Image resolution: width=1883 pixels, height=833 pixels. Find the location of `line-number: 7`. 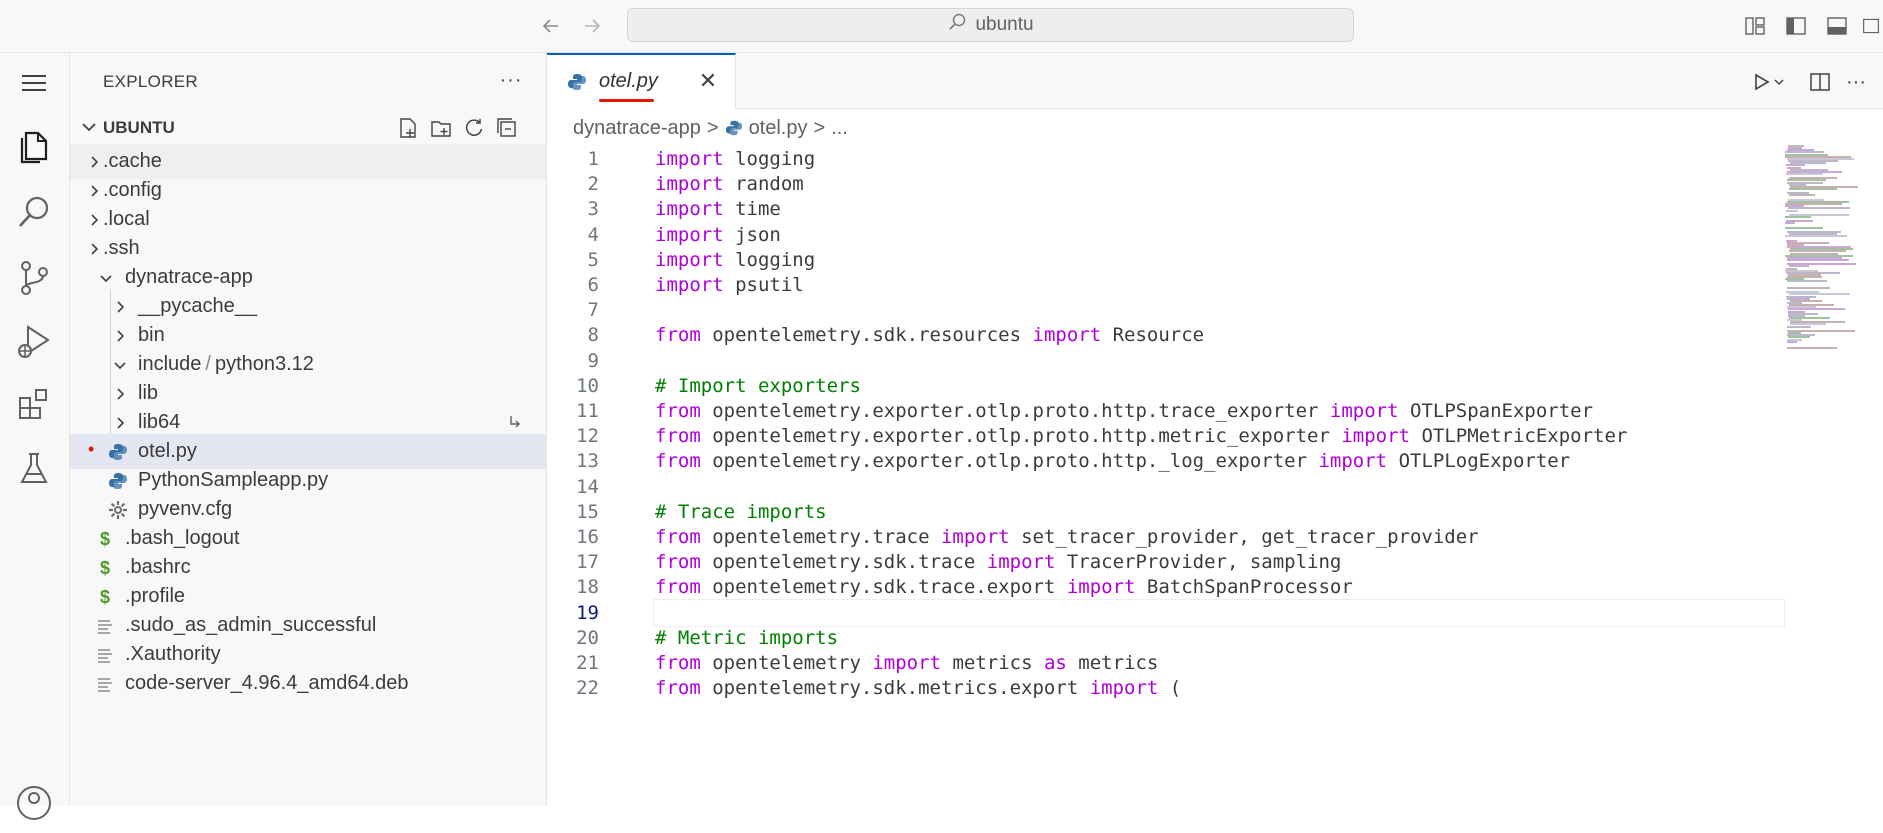

line-number: 7 is located at coordinates (593, 310).